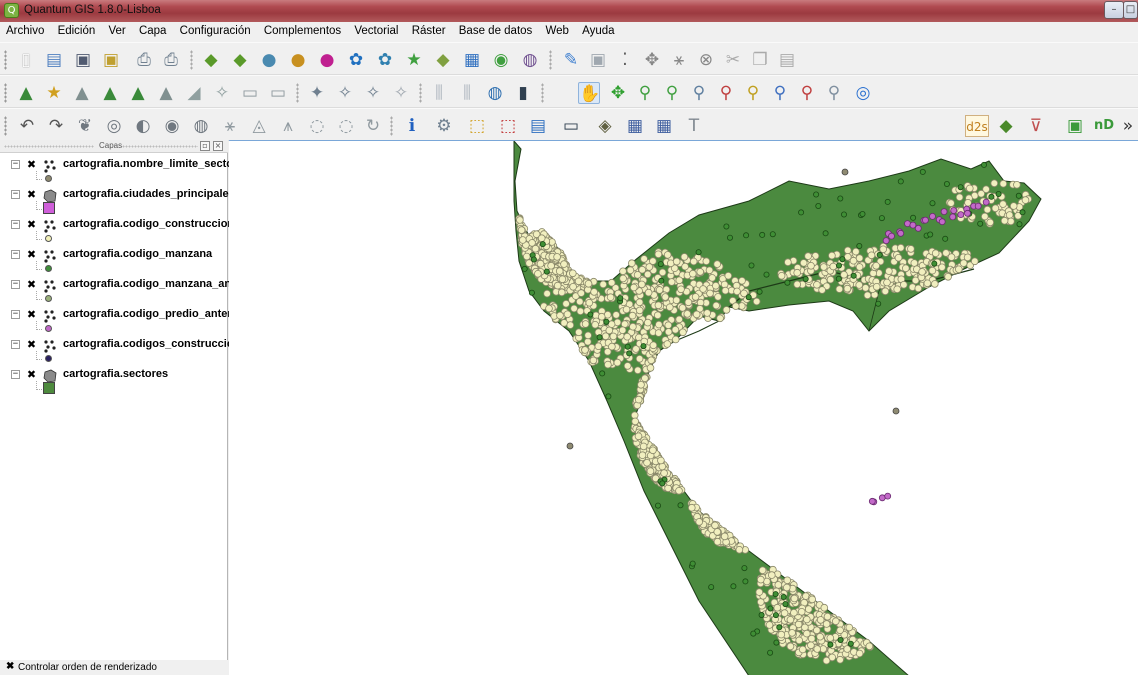  What do you see at coordinates (356, 60) in the screenshot?
I see `add-wms-layer-icon: ✿` at bounding box center [356, 60].